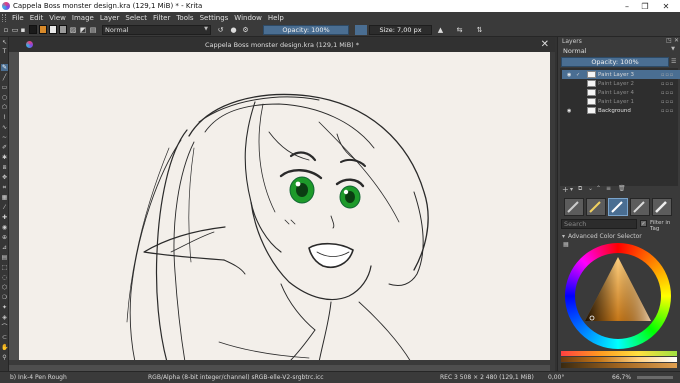  I want to click on move-layer-down-icon: ⌄, so click(590, 188).